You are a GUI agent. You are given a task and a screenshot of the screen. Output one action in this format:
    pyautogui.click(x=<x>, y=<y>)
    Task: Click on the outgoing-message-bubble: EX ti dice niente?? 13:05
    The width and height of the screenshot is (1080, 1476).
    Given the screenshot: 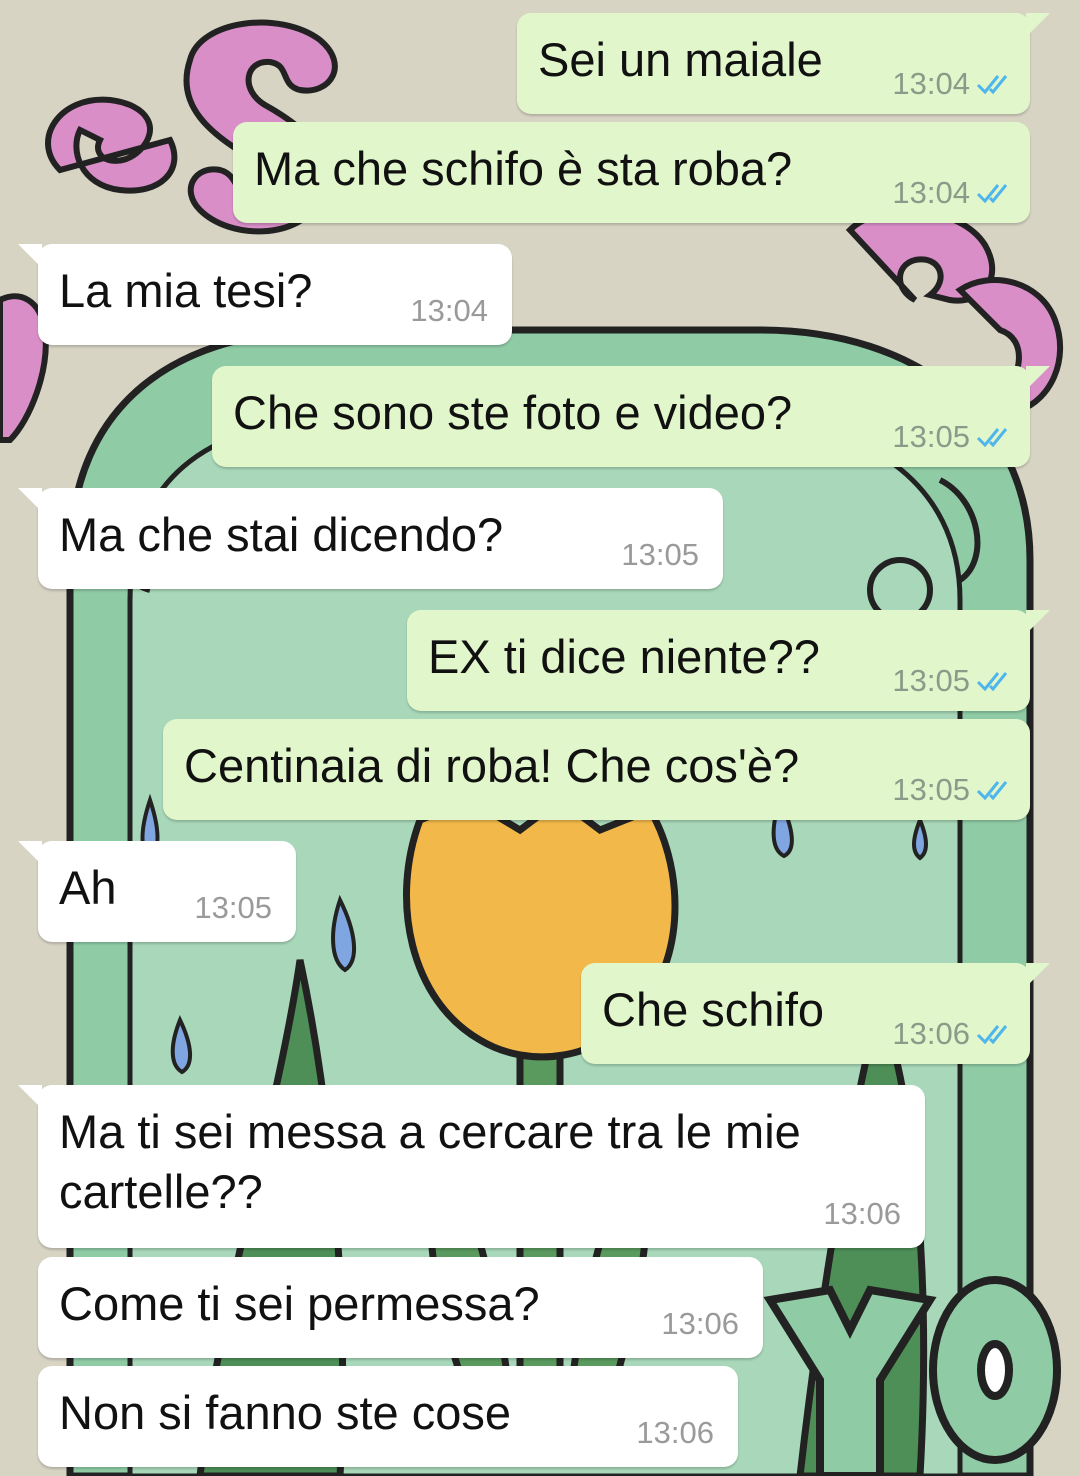 What is the action you would take?
    pyautogui.click(x=728, y=660)
    